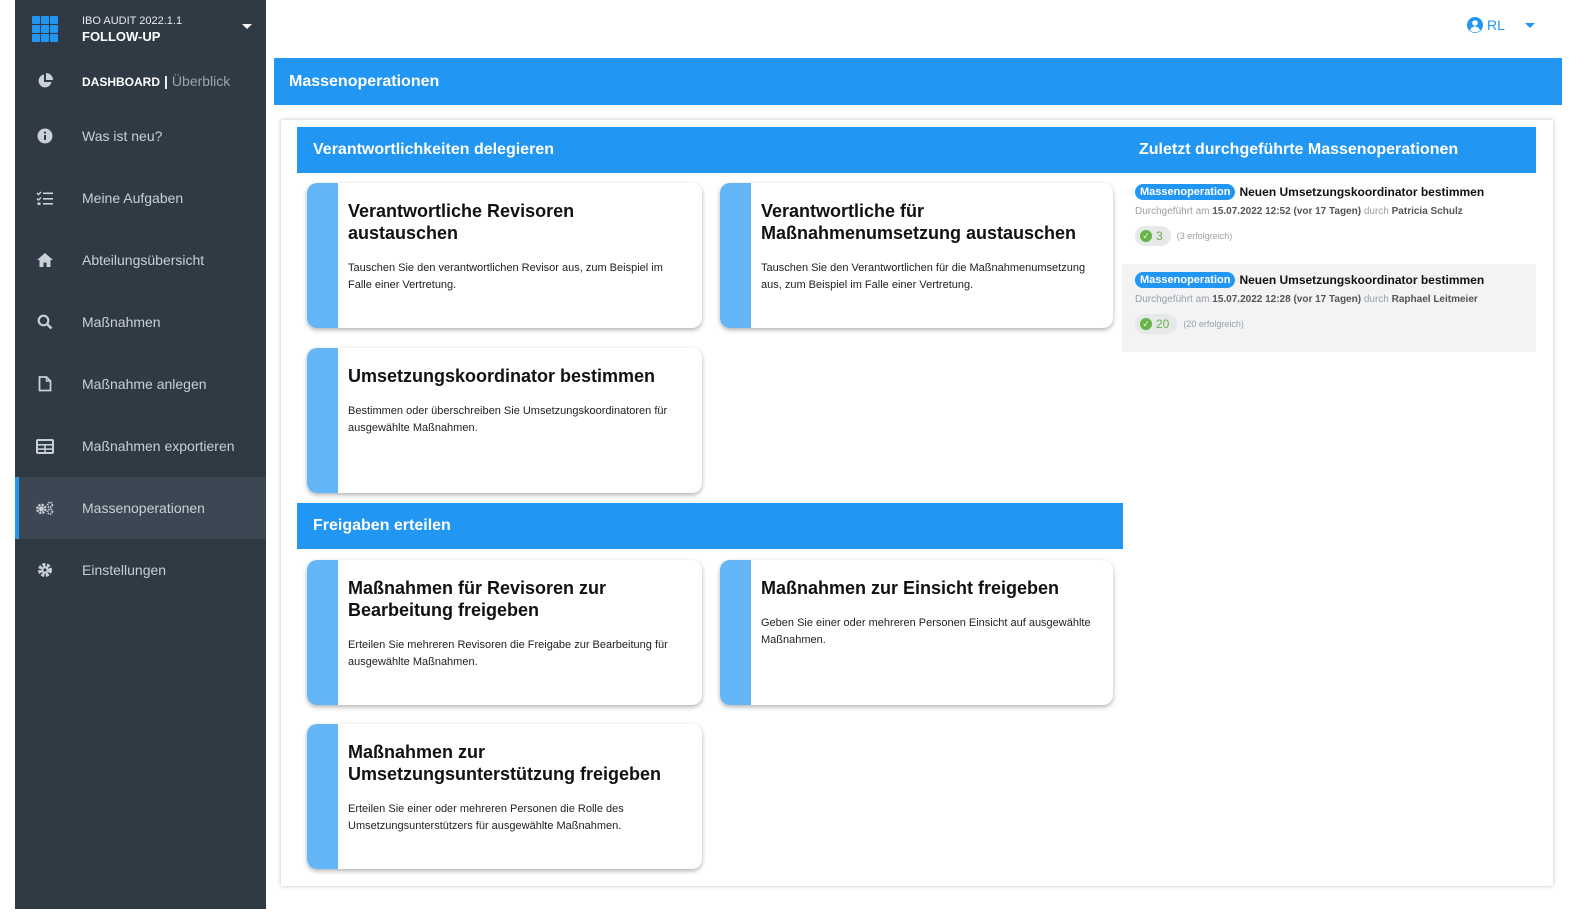 The height and width of the screenshot is (922, 1591). What do you see at coordinates (1335, 236) in the screenshot?
I see `recent-op-result: ✓ 3 (3 erfolgreich)` at bounding box center [1335, 236].